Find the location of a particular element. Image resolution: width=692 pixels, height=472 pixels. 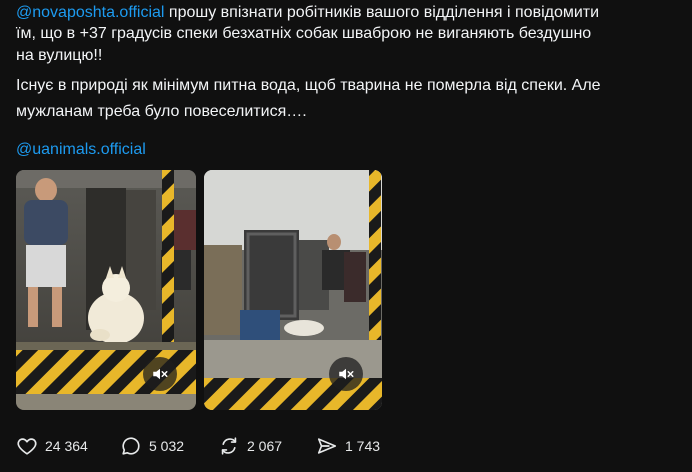

reply-button: 5 032 is located at coordinates (152, 446).